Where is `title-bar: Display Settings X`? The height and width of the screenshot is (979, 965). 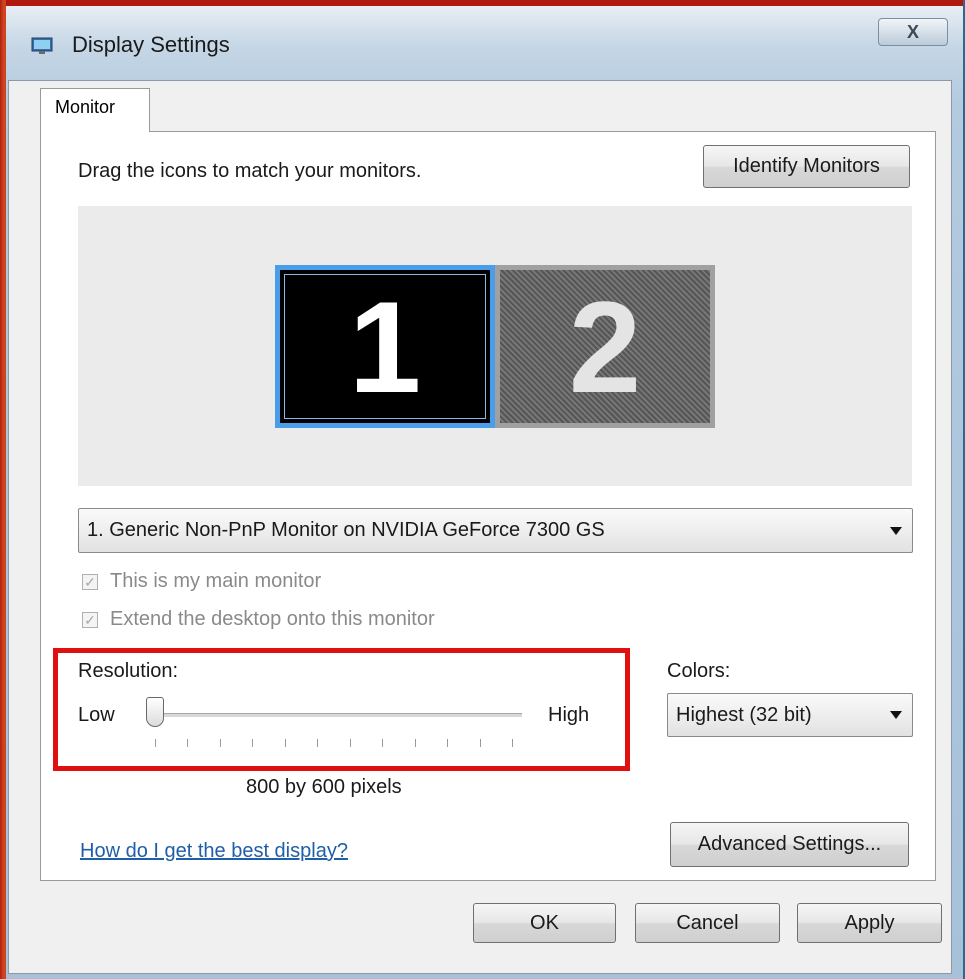 title-bar: Display Settings X is located at coordinates (481, 46).